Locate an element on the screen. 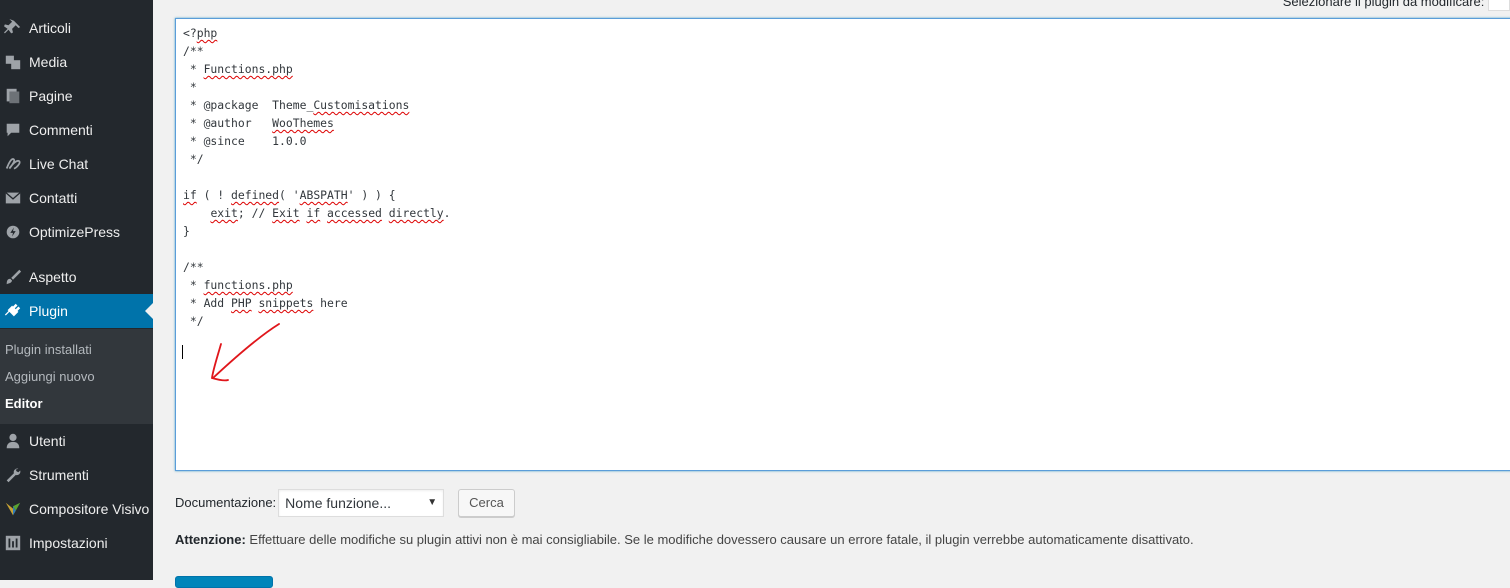 The width and height of the screenshot is (1510, 588). code-line: * is located at coordinates (190, 87).